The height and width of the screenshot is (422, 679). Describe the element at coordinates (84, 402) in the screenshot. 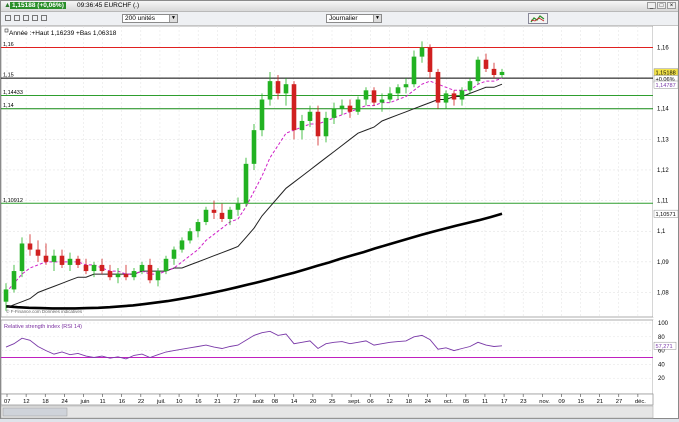

I see `x-tick-label: juin` at that location.